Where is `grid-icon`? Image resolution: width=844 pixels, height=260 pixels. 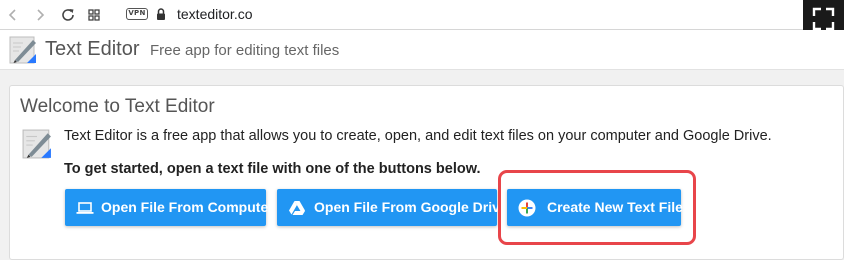 grid-icon is located at coordinates (94, 15).